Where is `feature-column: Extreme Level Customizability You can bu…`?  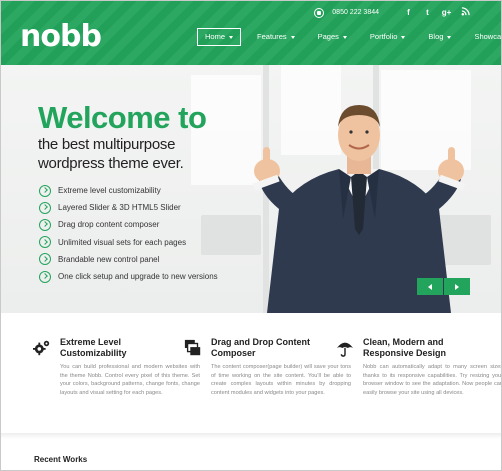
feature-column: Extreme Level Customizability You can bu… is located at coordinates (116, 367).